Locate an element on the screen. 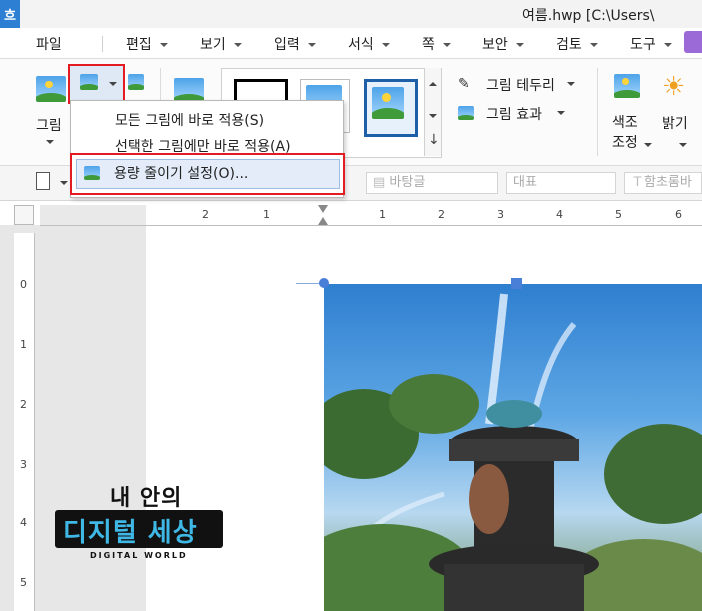 The image size is (702, 611). style-select: ▤ 바탕글 is located at coordinates (432, 183).